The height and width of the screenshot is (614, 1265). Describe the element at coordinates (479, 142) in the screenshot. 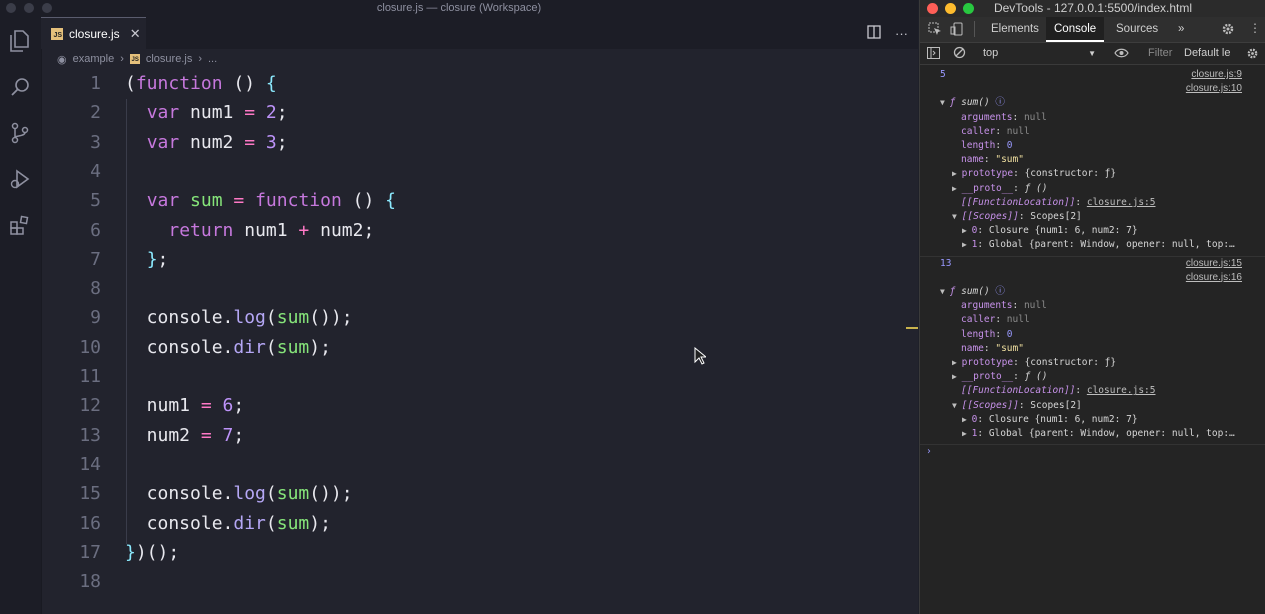

I see `code-line: 3 var num2 = 3;` at that location.